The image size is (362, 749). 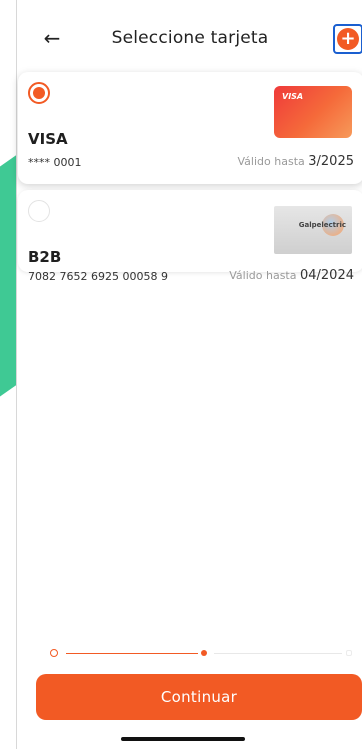 I want to click on card-expiry: Válido hasta 3/2025, so click(x=296, y=161).